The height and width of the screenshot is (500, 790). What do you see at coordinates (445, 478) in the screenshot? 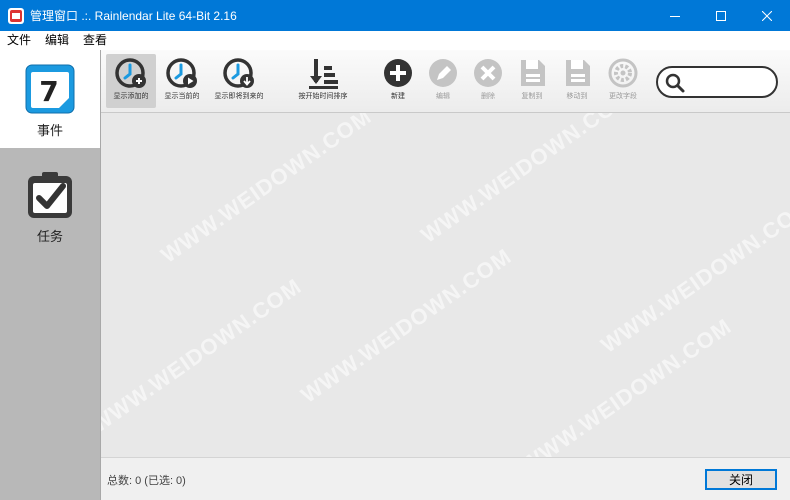
I see `footer: 总数: 0 (已选: 0) 关闭` at bounding box center [445, 478].